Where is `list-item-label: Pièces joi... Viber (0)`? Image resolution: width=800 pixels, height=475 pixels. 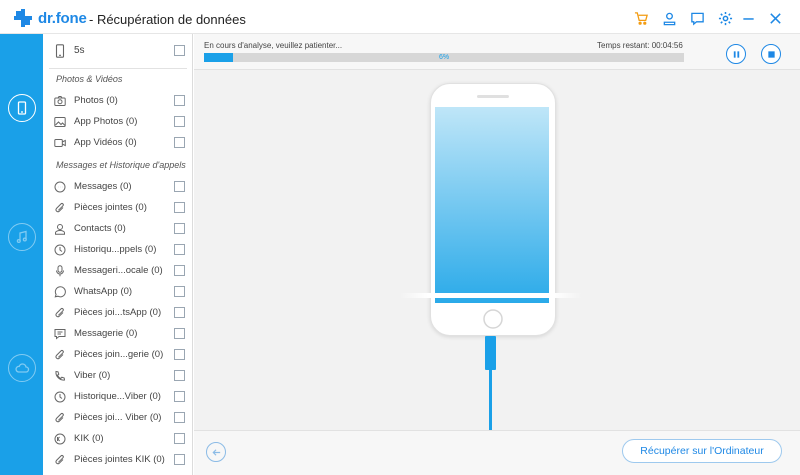 list-item-label: Pièces joi... Viber (0) is located at coordinates (118, 417).